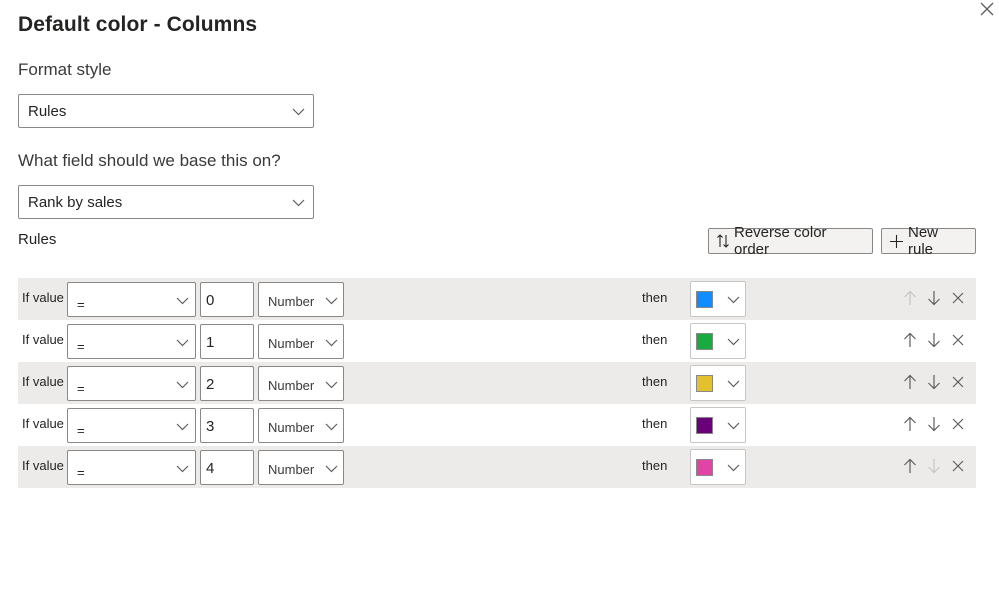  I want to click on base-field-value: Rank by sales, so click(75, 202).